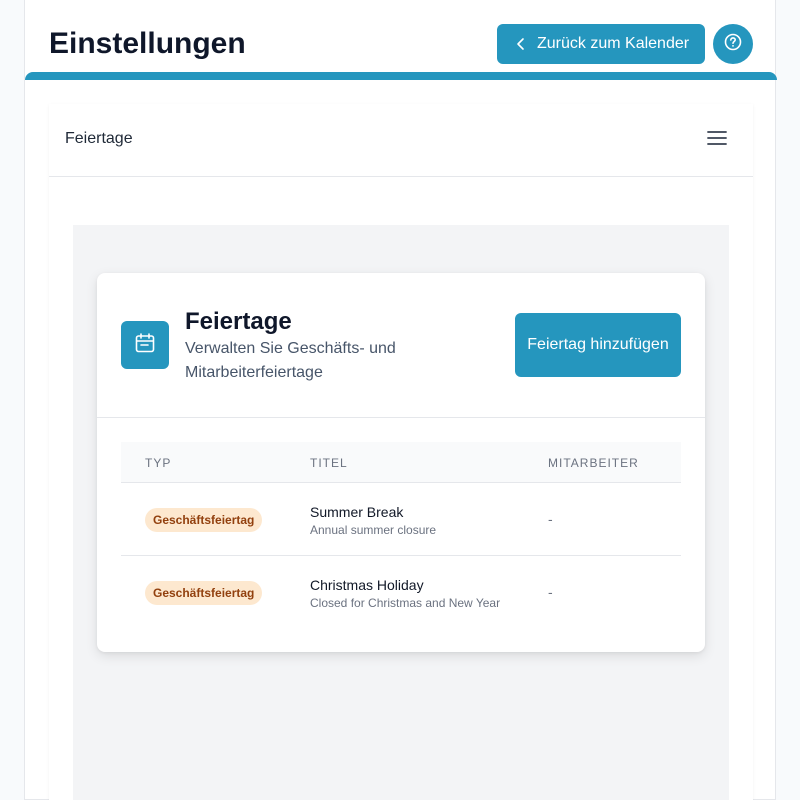  I want to click on tab-holidays: Feiertage, so click(99, 139).